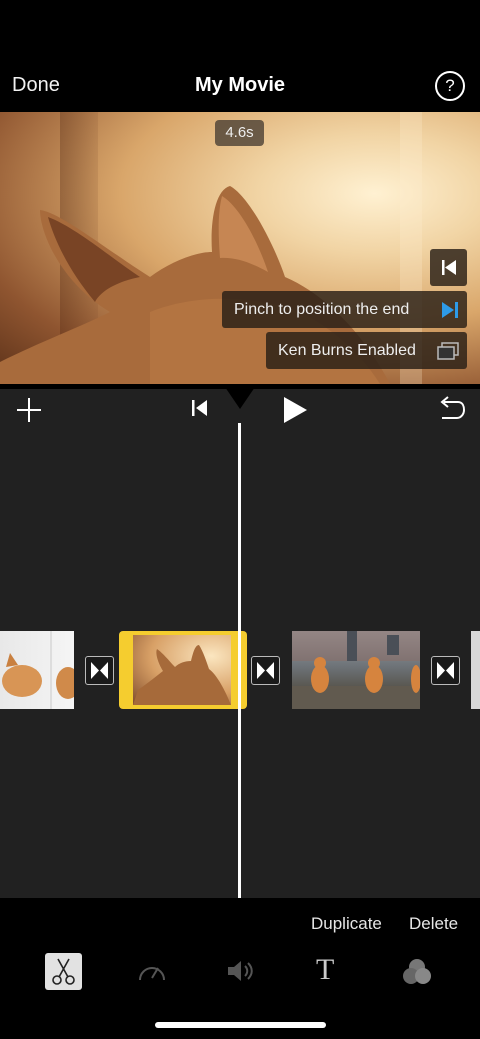 This screenshot has height=1039, width=480. I want to click on set-start-button, so click(448, 267).